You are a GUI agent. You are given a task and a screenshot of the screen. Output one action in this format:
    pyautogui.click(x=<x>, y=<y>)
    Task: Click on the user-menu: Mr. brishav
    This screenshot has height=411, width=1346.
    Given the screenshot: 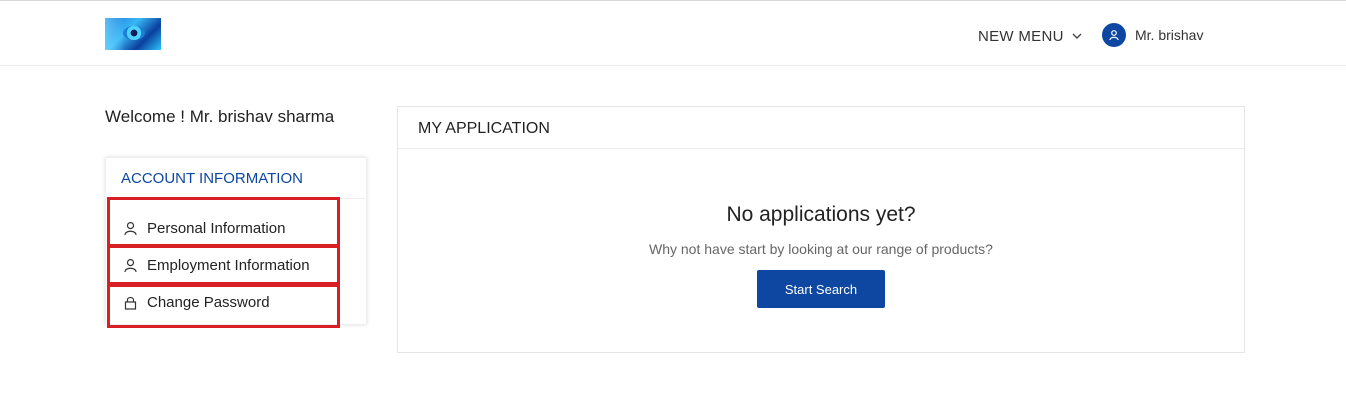 What is the action you would take?
    pyautogui.click(x=1152, y=35)
    